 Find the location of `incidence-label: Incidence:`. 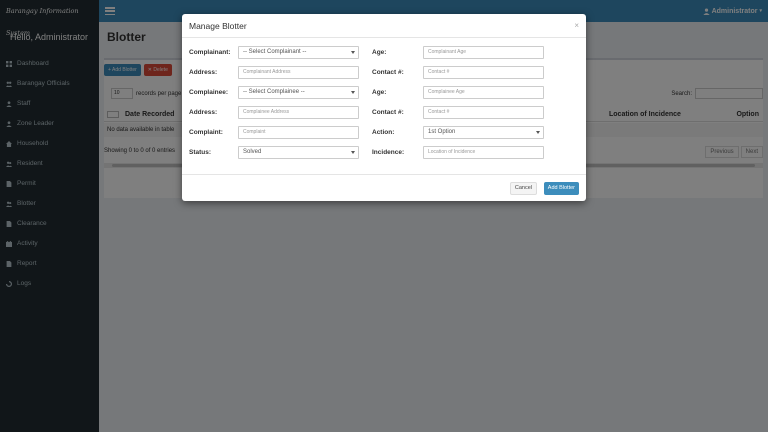

incidence-label: Incidence: is located at coordinates (388, 152).